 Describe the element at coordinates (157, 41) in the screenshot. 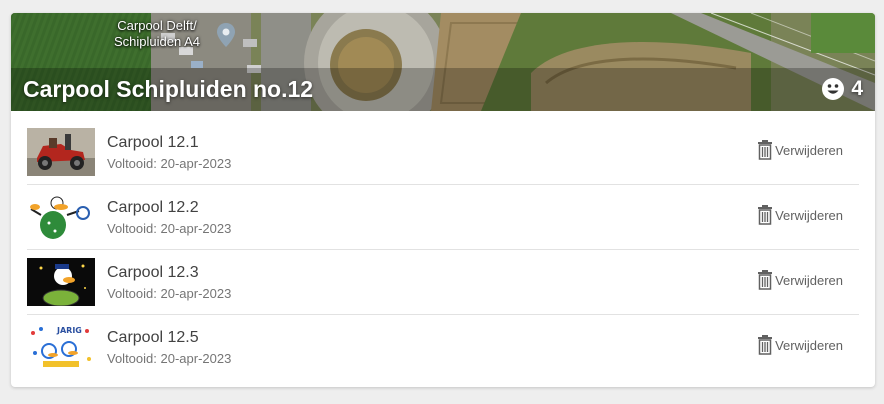

I see `map-label-line2: Schipluiden A4` at that location.